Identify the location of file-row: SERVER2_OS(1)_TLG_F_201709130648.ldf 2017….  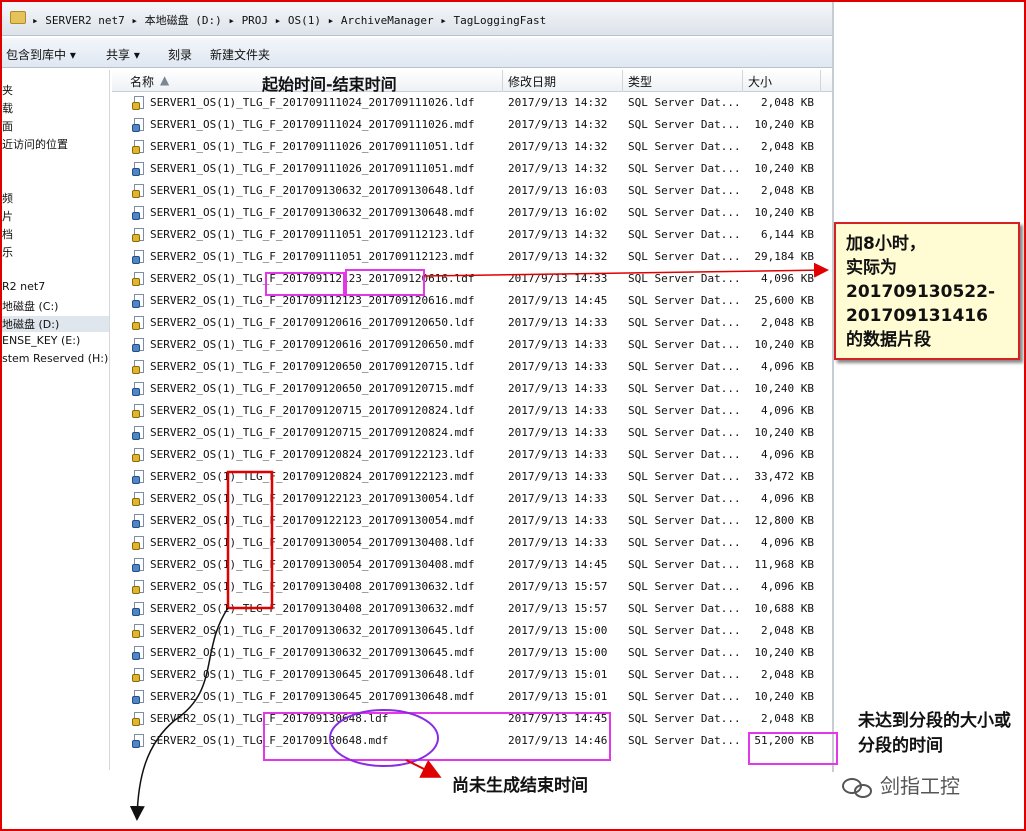
(472, 719).